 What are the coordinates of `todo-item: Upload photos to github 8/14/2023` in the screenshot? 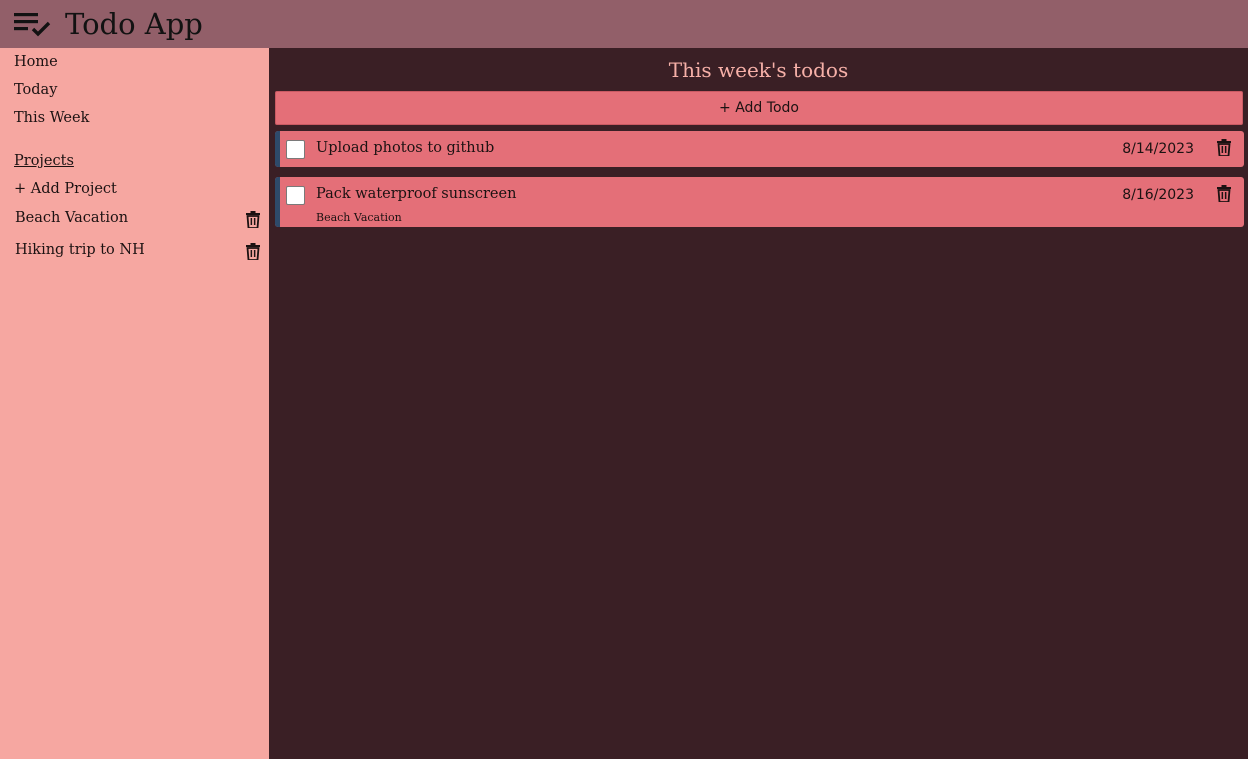 It's located at (759, 149).